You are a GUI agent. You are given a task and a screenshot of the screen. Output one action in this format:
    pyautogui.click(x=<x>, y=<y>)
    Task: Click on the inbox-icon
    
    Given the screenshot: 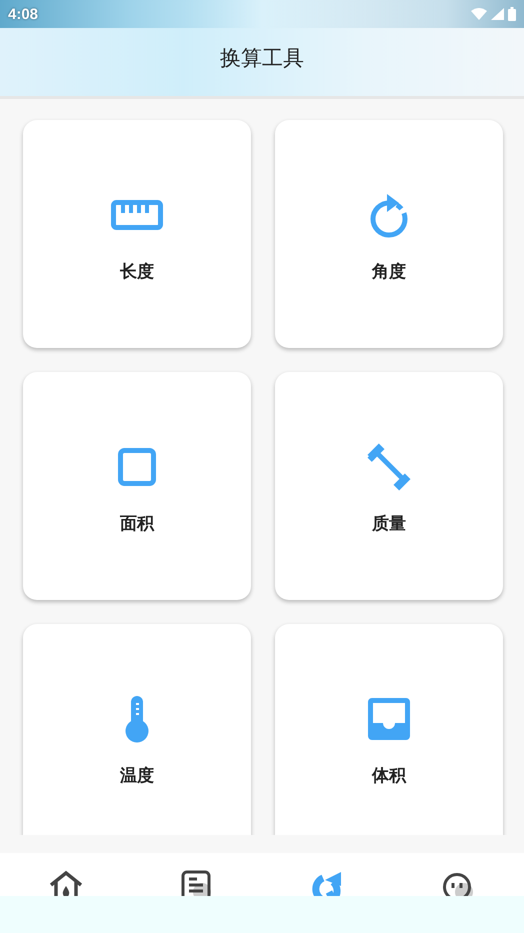 What is the action you would take?
    pyautogui.click(x=389, y=719)
    